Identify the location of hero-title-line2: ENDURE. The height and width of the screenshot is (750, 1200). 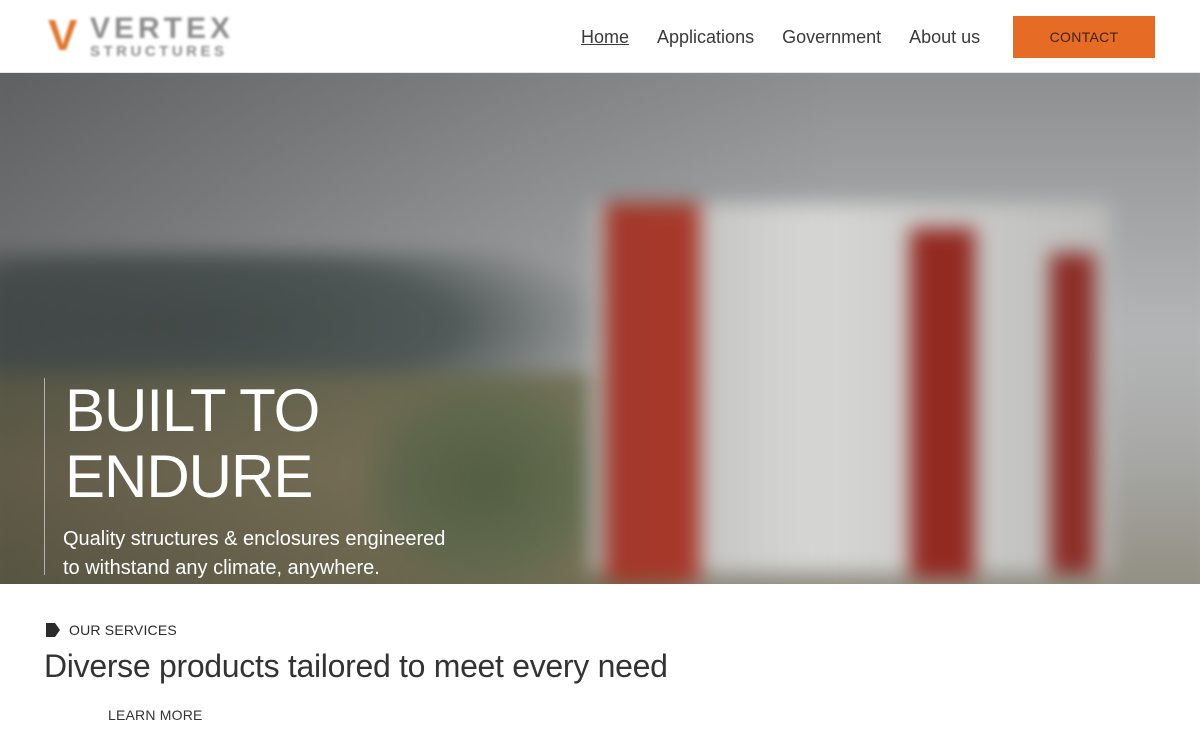
(189, 476).